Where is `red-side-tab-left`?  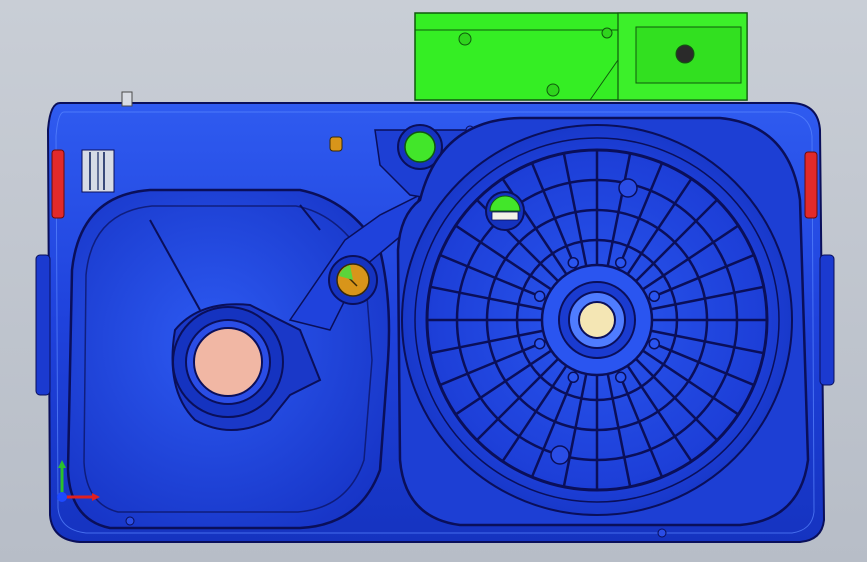
red-side-tab-left is located at coordinates (58, 184).